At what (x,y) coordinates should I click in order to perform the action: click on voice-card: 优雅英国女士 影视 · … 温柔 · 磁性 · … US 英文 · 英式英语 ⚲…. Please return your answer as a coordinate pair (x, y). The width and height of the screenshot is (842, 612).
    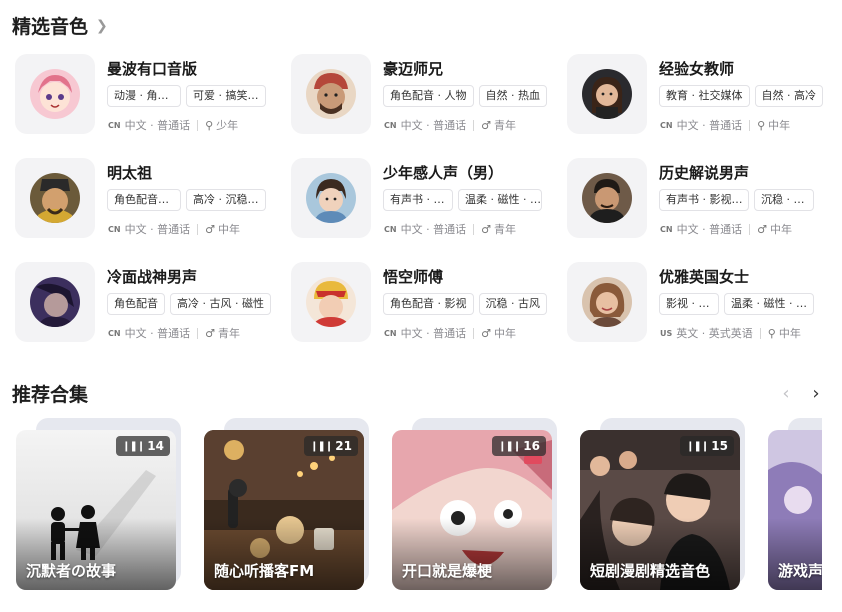
    Looking at the image, I should click on (702, 307).